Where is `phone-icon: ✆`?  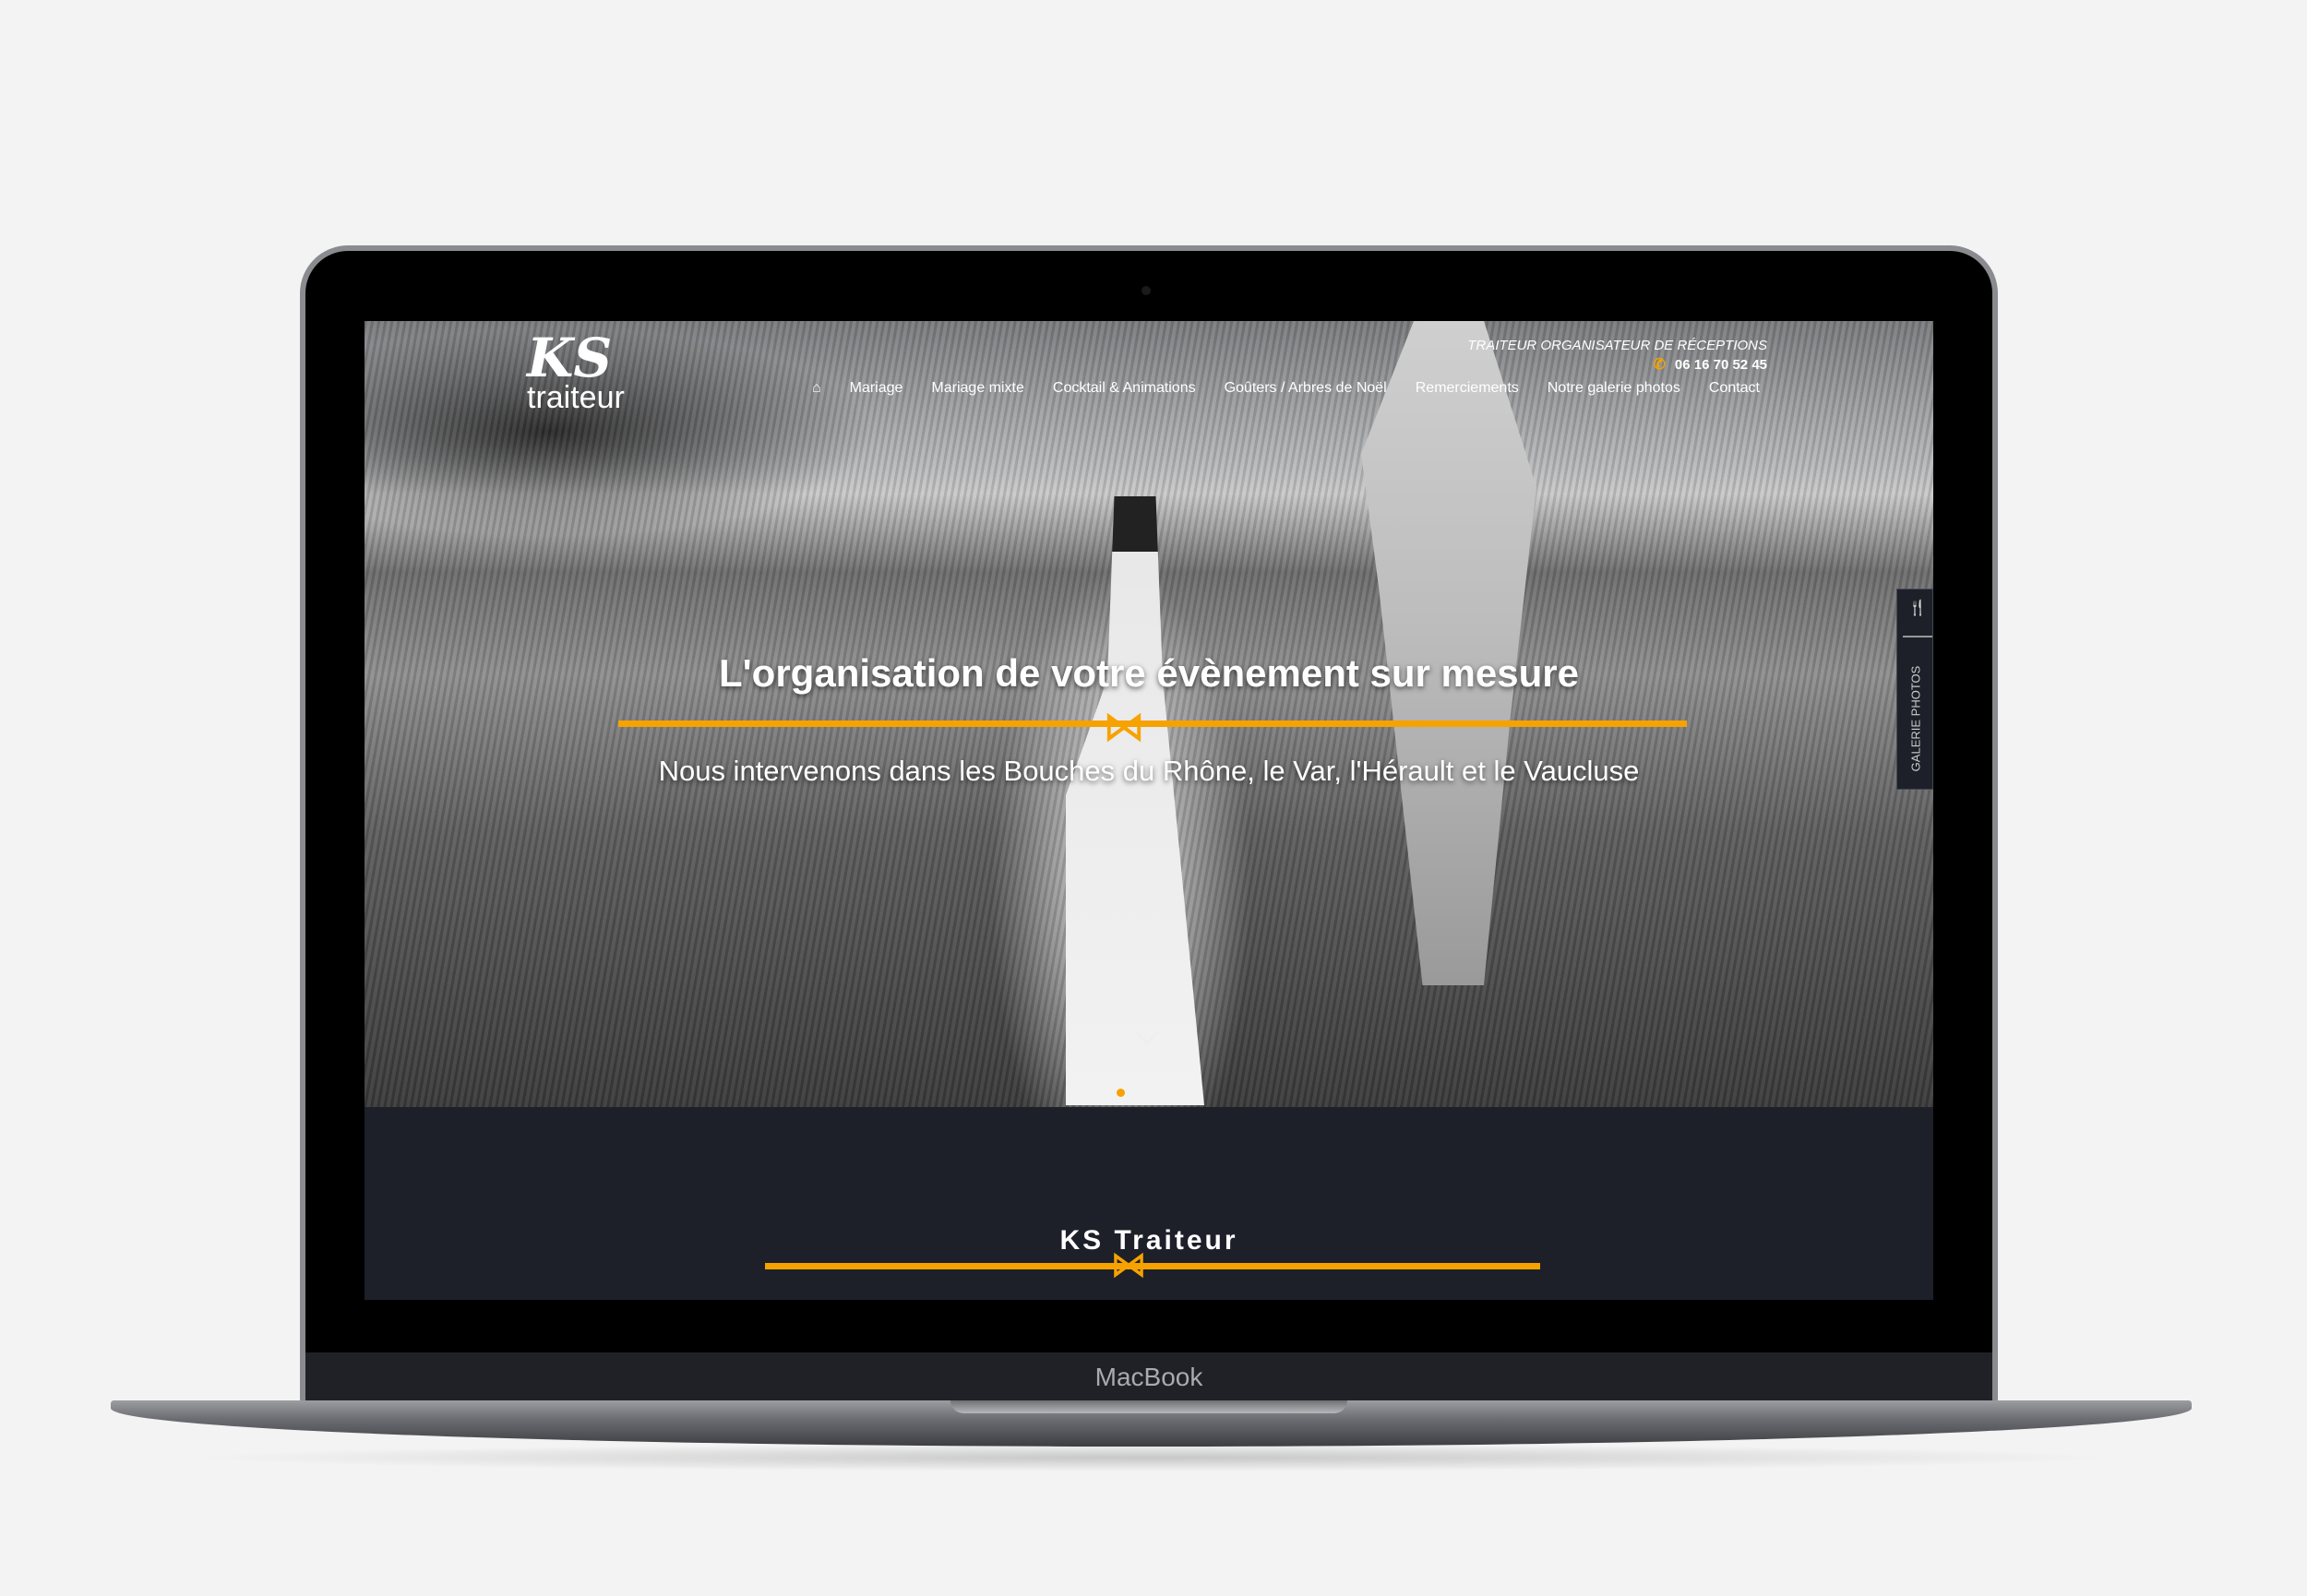 phone-icon: ✆ is located at coordinates (1659, 365).